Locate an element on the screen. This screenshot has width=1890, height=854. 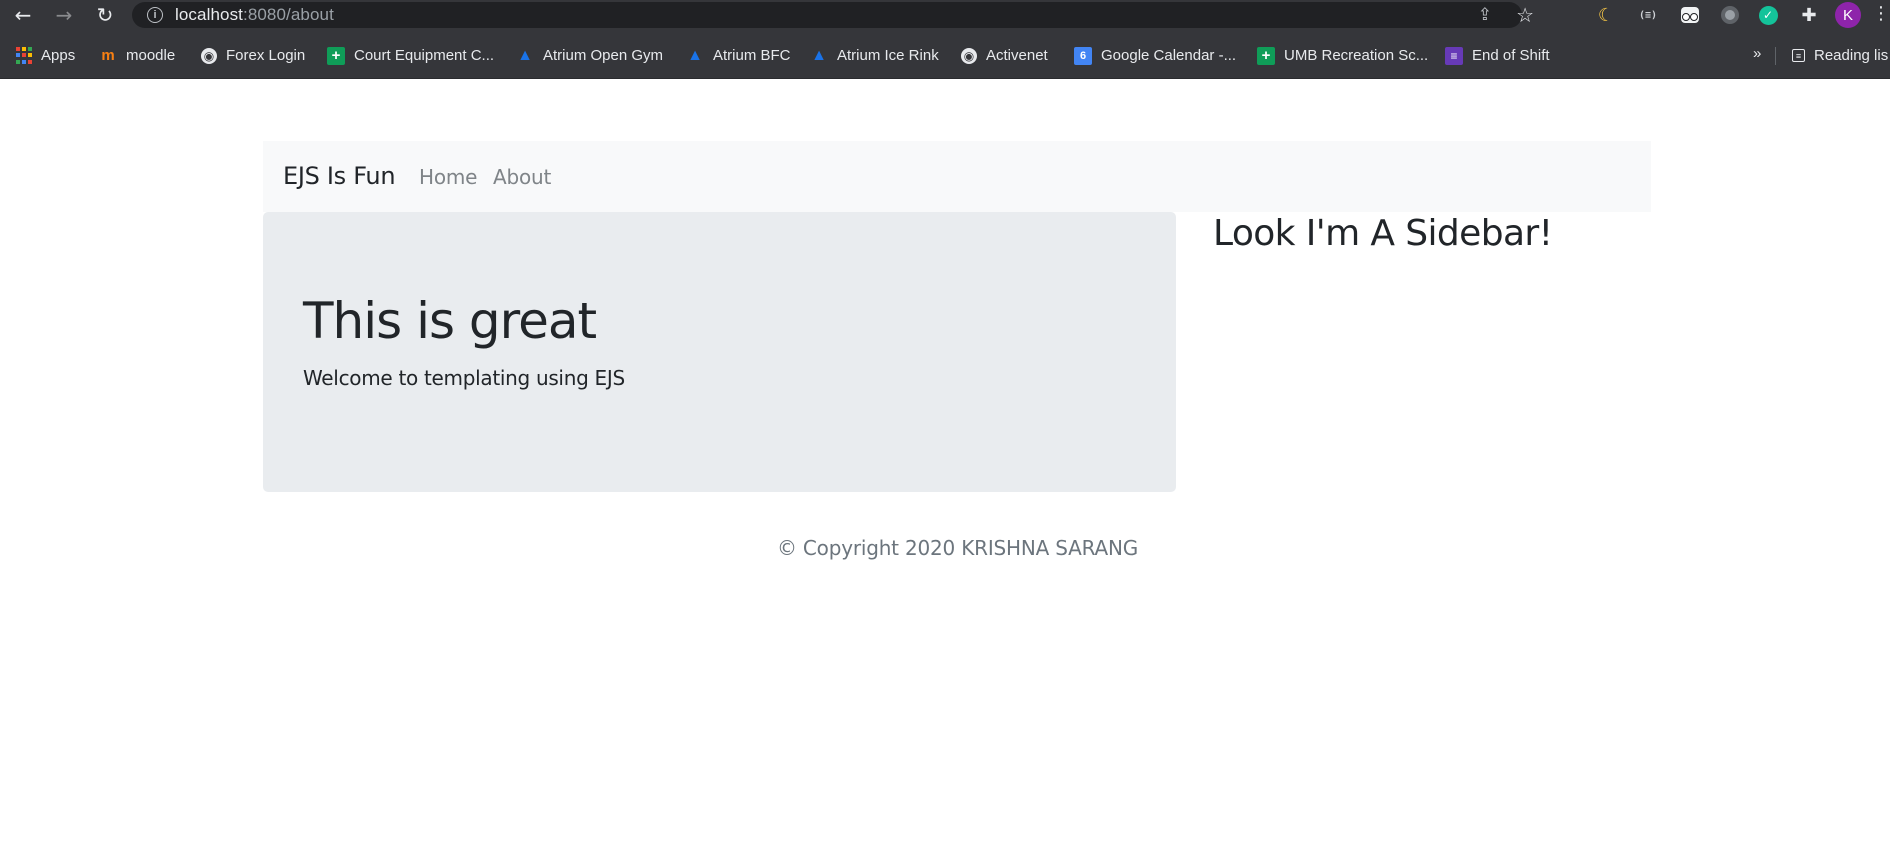
bookmark-label: End of Shift is located at coordinates (1511, 55).